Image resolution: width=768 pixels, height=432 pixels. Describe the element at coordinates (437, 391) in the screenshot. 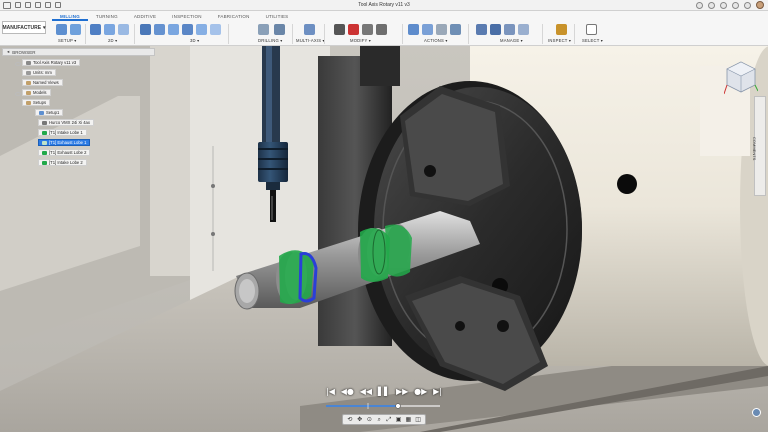

I see `go-to-end-button: ▶|` at that location.